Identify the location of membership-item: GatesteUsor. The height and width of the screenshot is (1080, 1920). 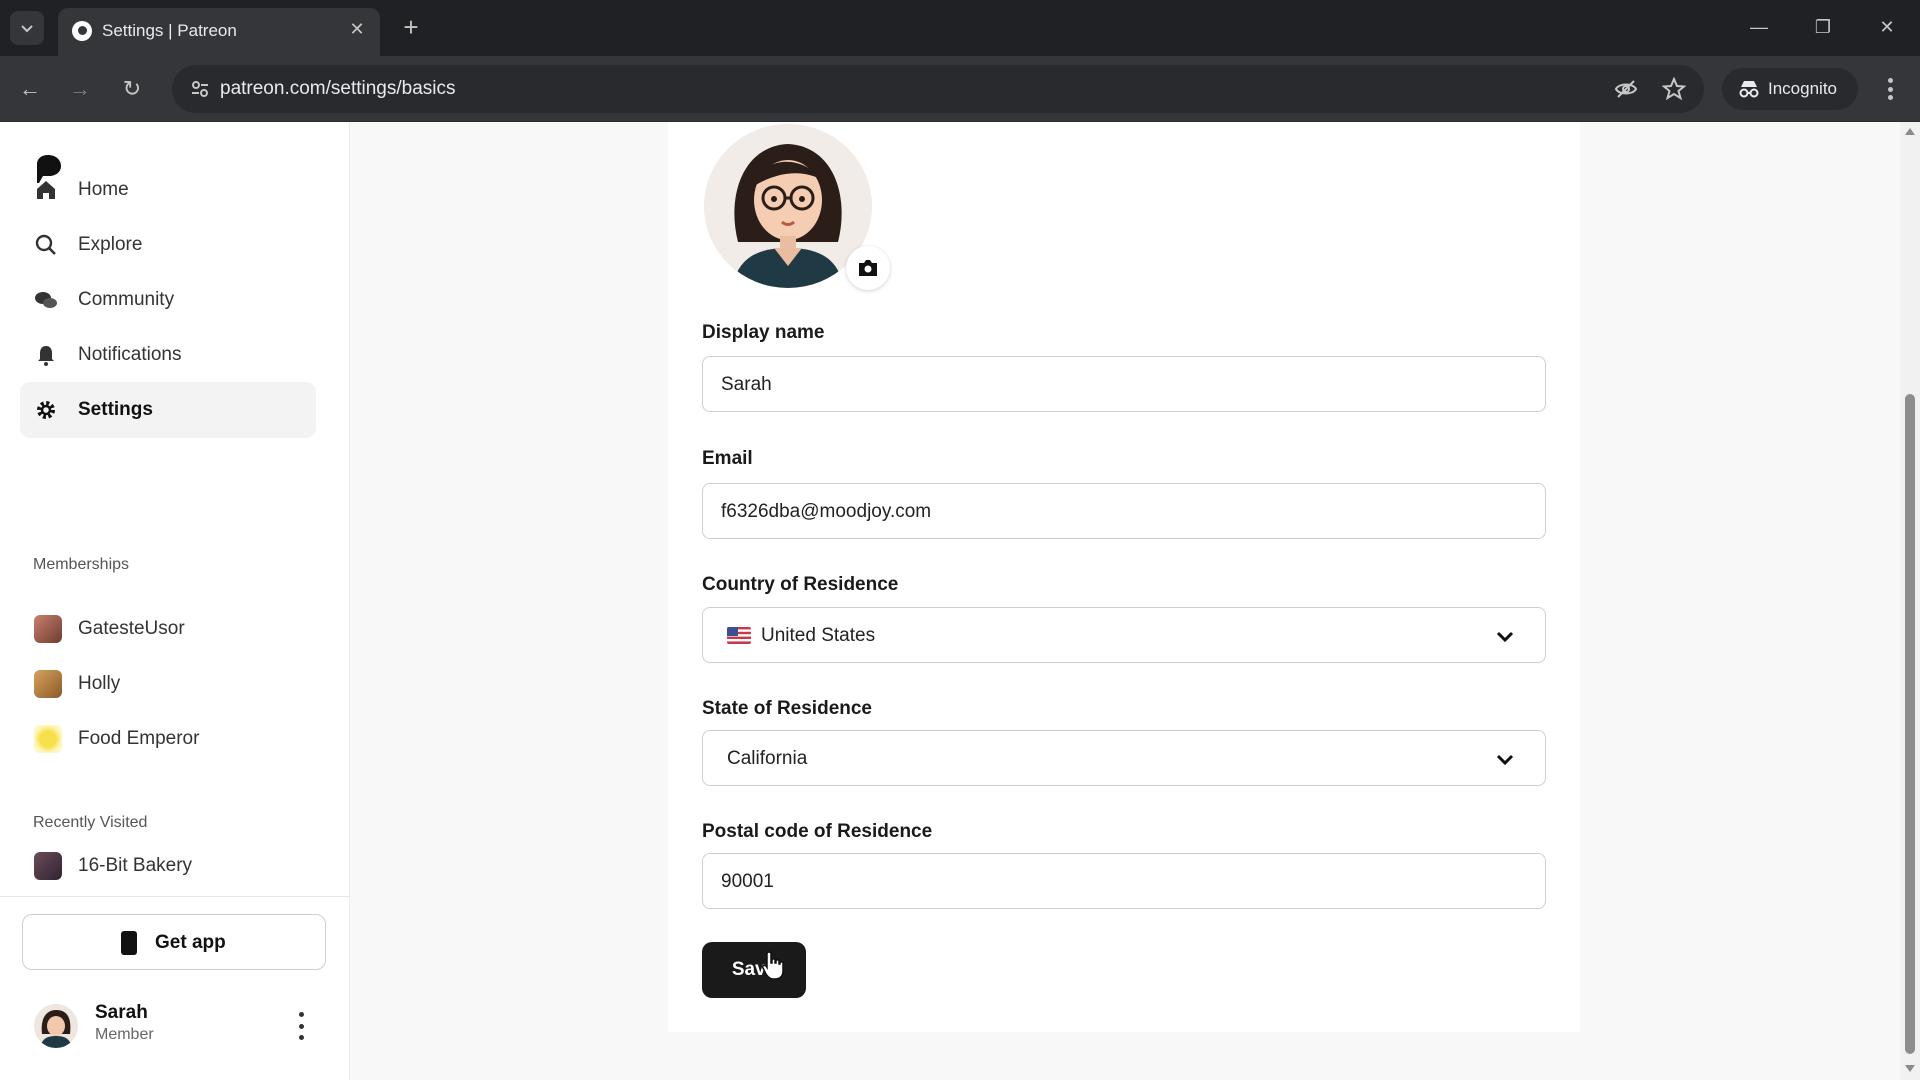
(168, 629).